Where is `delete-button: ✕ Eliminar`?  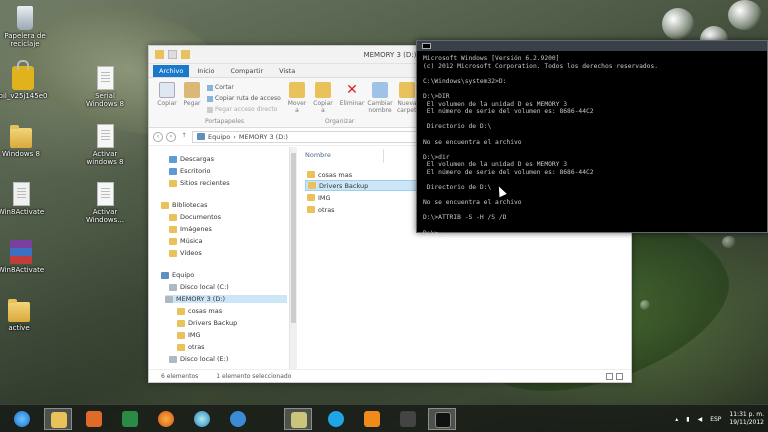
delete-button: ✕ Eliminar is located at coordinates (352, 94).